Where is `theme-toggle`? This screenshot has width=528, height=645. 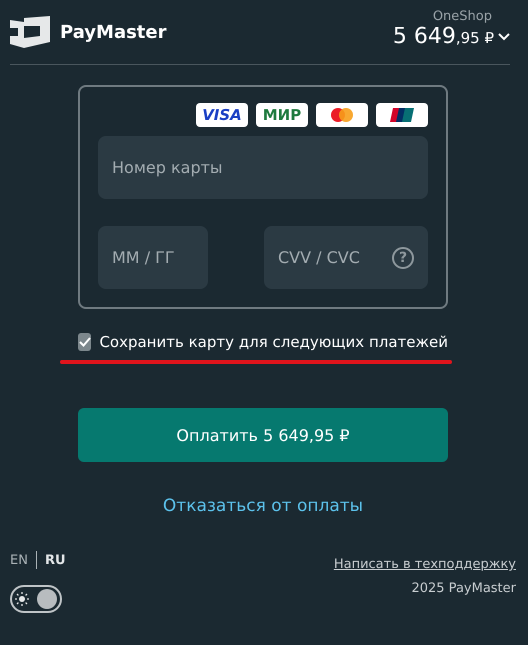
theme-toggle is located at coordinates (36, 599).